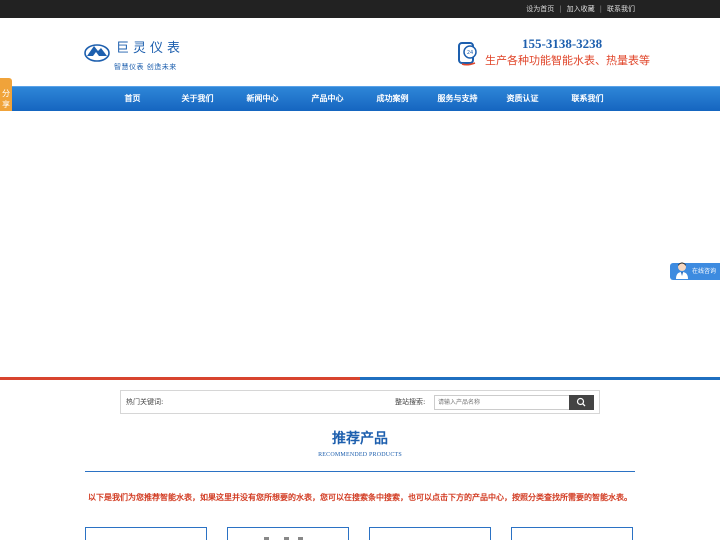 This screenshot has width=720, height=540. I want to click on search-bar: 热门关键词: 整站搜索:, so click(360, 402).